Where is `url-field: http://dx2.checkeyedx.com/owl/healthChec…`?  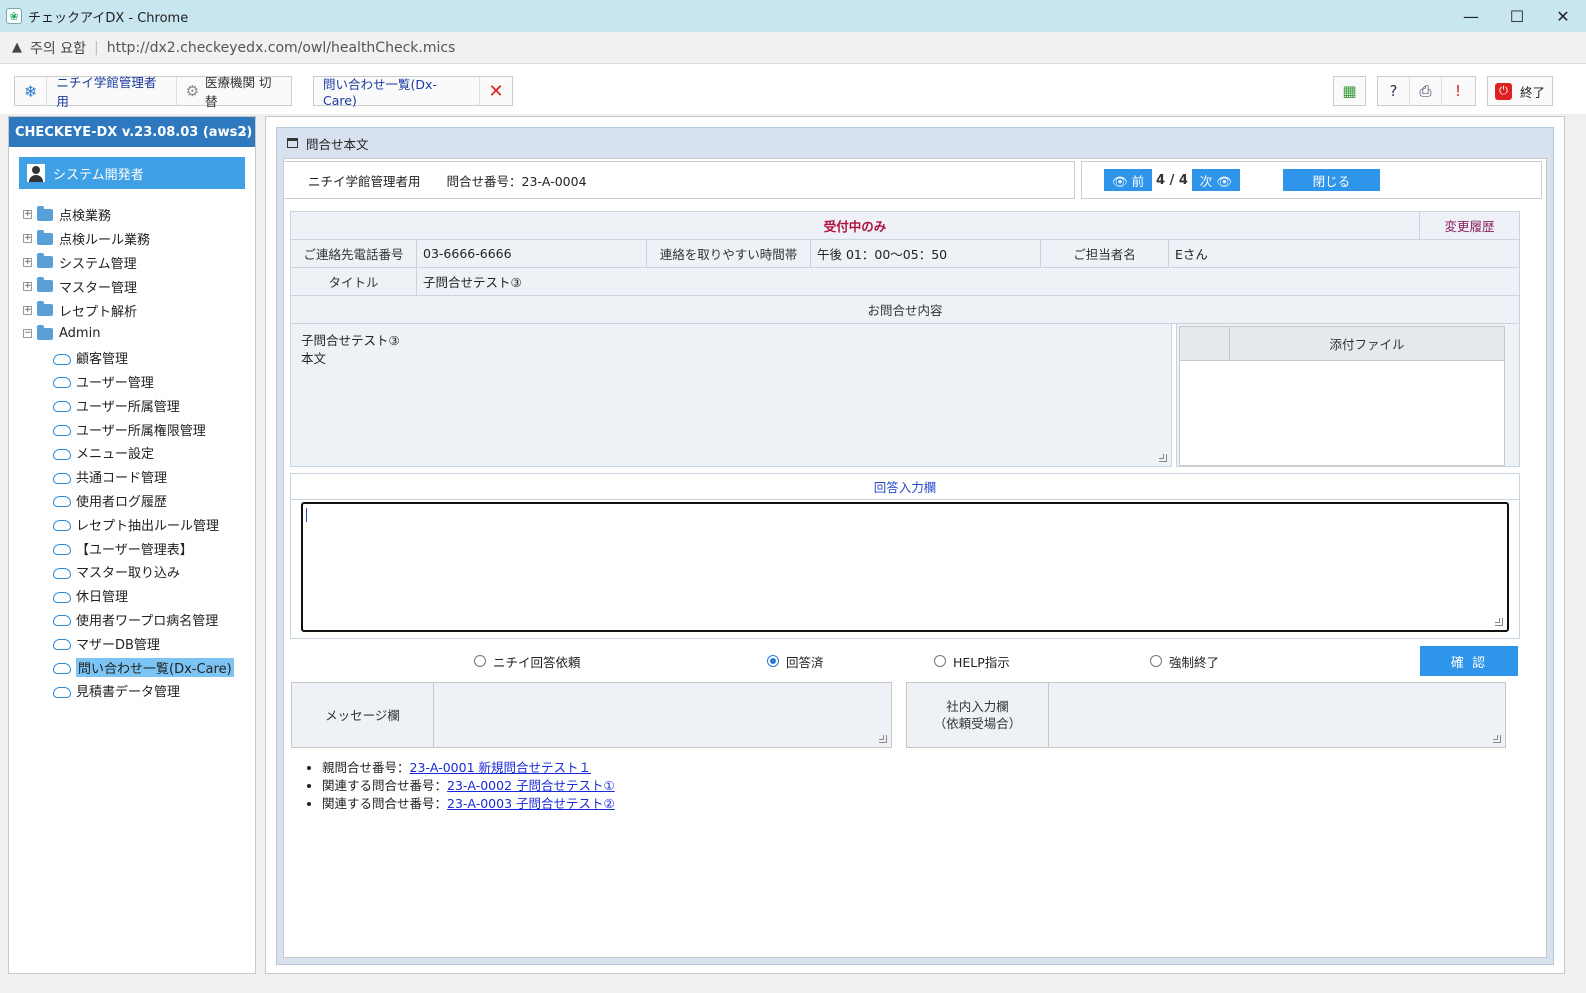 url-field: http://dx2.checkeyedx.com/owl/healthChec… is located at coordinates (281, 48).